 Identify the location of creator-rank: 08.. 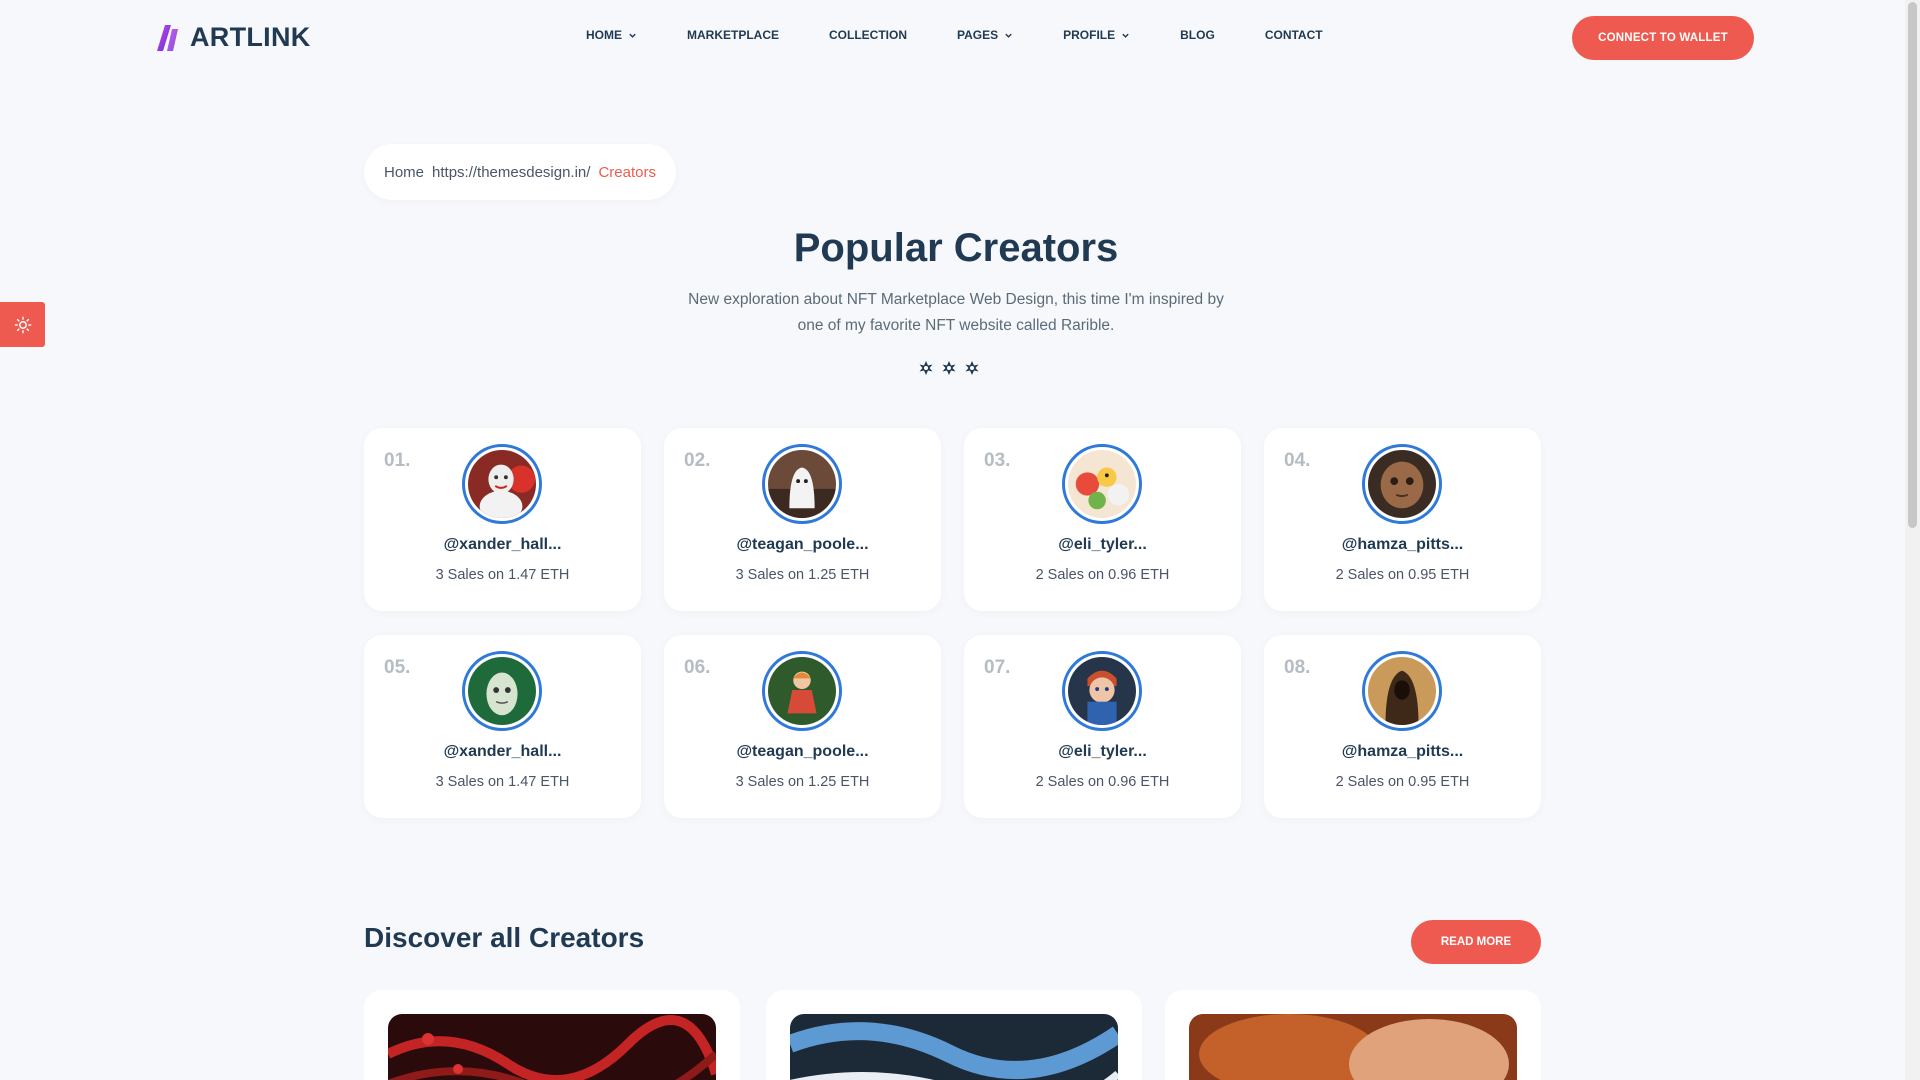
(1297, 667).